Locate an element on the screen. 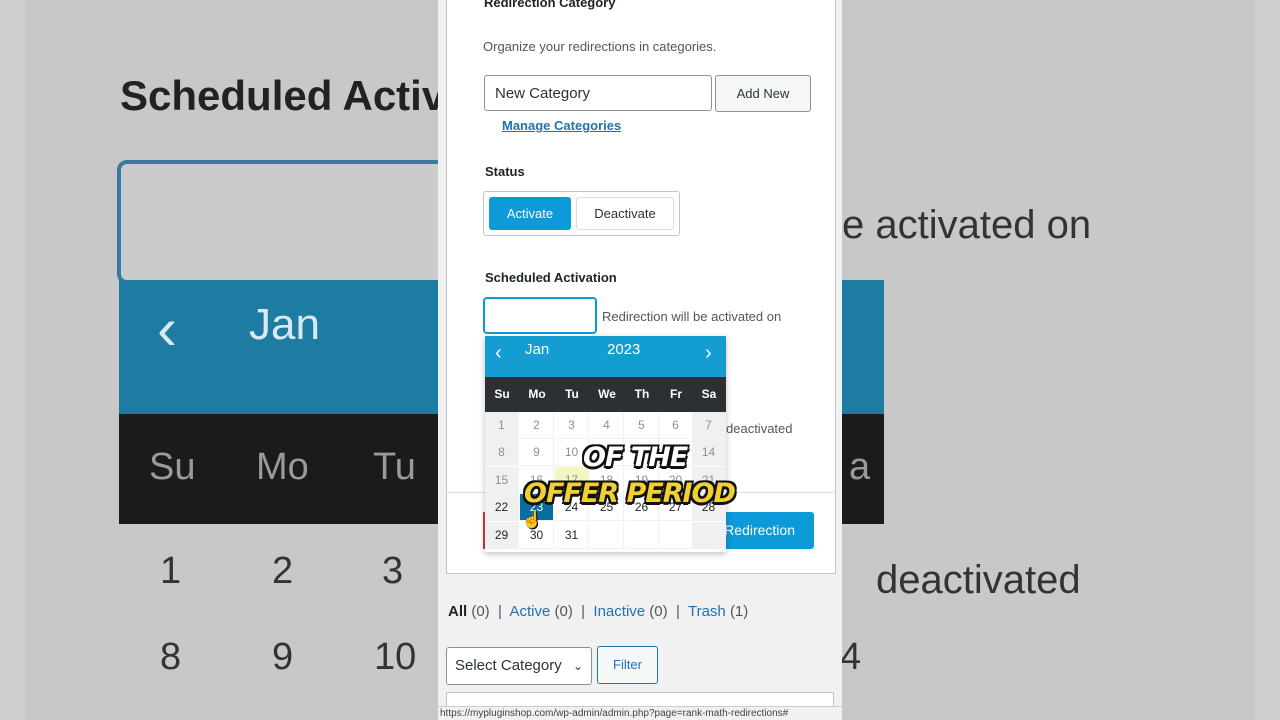 The width and height of the screenshot is (1280, 720). weekday-label: Sa is located at coordinates (709, 394).